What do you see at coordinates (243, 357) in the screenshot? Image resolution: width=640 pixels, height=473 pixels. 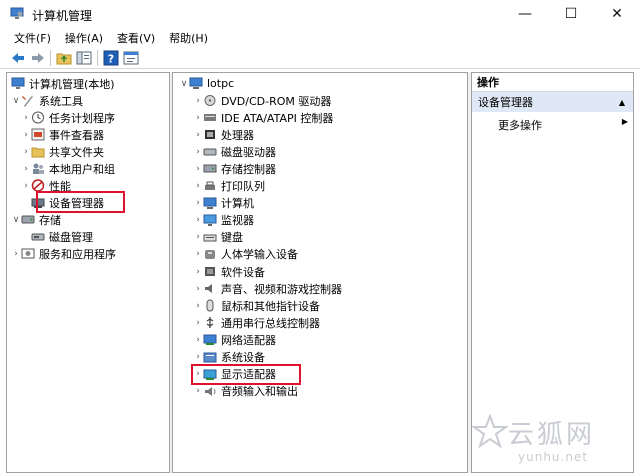 I see `device-category-label: 系统设备` at bounding box center [243, 357].